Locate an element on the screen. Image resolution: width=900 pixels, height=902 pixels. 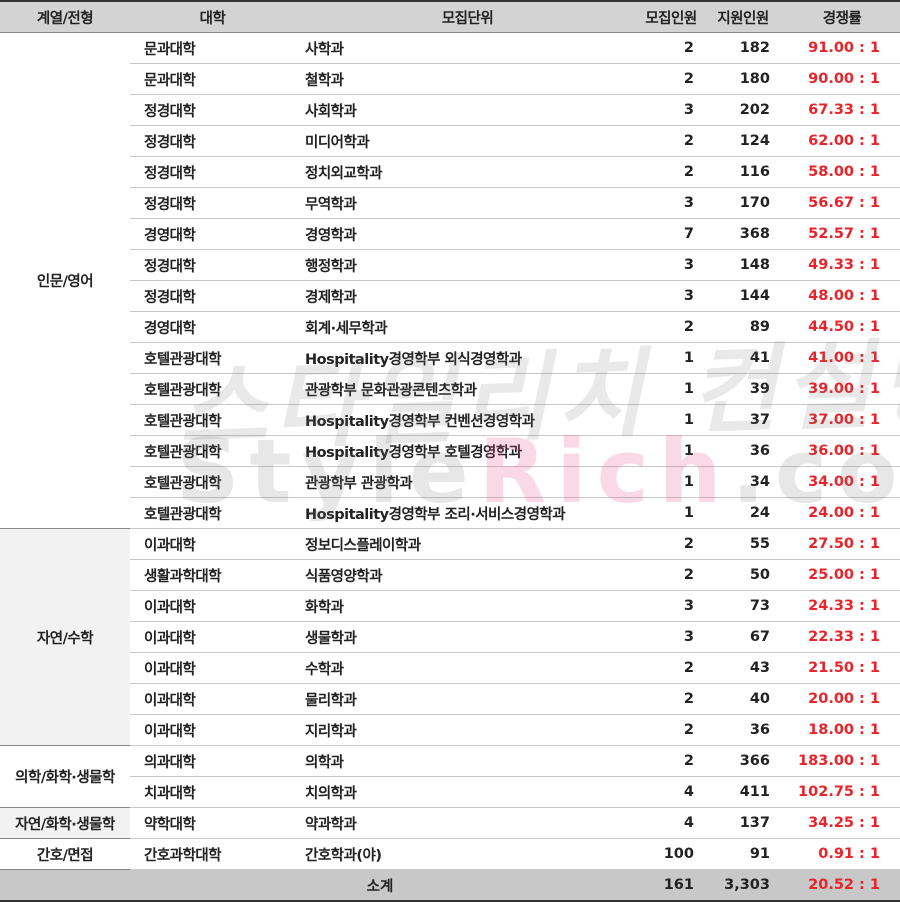
ratio-cell: 37.00 : 1 is located at coordinates (842, 420).